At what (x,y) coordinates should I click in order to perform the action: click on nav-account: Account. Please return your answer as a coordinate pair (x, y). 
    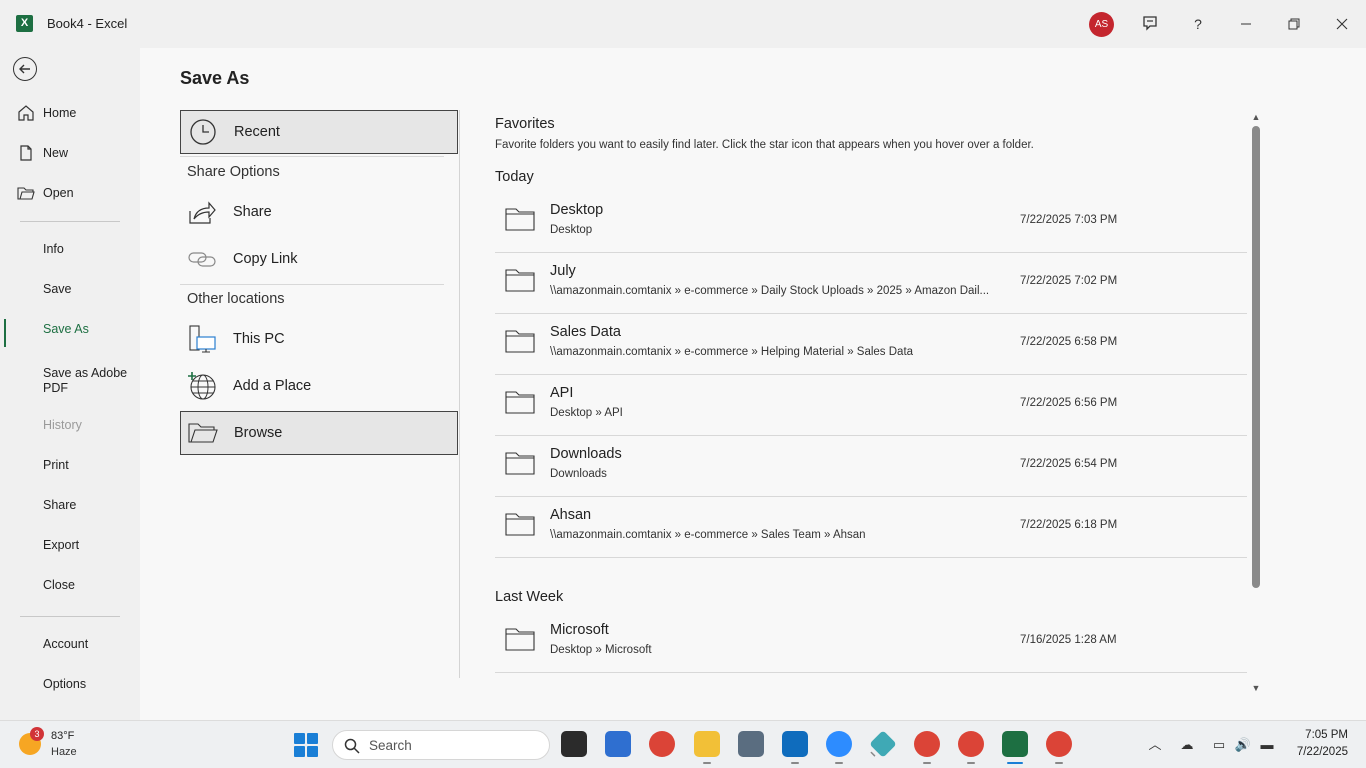
    Looking at the image, I should click on (70, 644).